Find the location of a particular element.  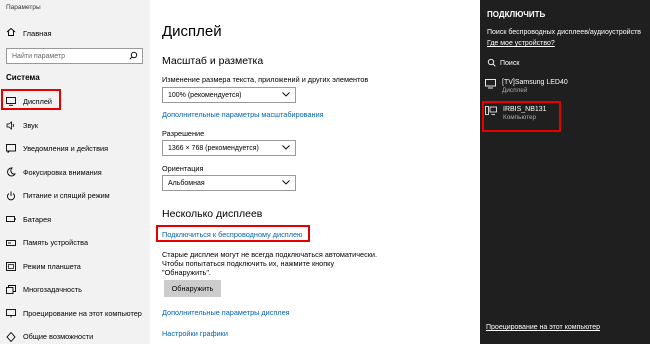

tablet-icon is located at coordinates (11, 266).